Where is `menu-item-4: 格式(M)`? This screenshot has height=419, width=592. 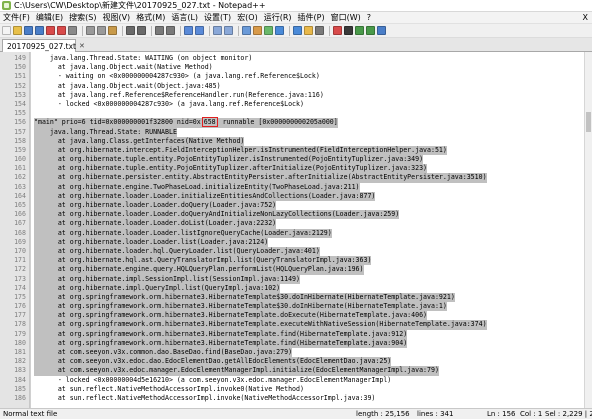
menu-item-4: 格式(M) is located at coordinates (150, 17).